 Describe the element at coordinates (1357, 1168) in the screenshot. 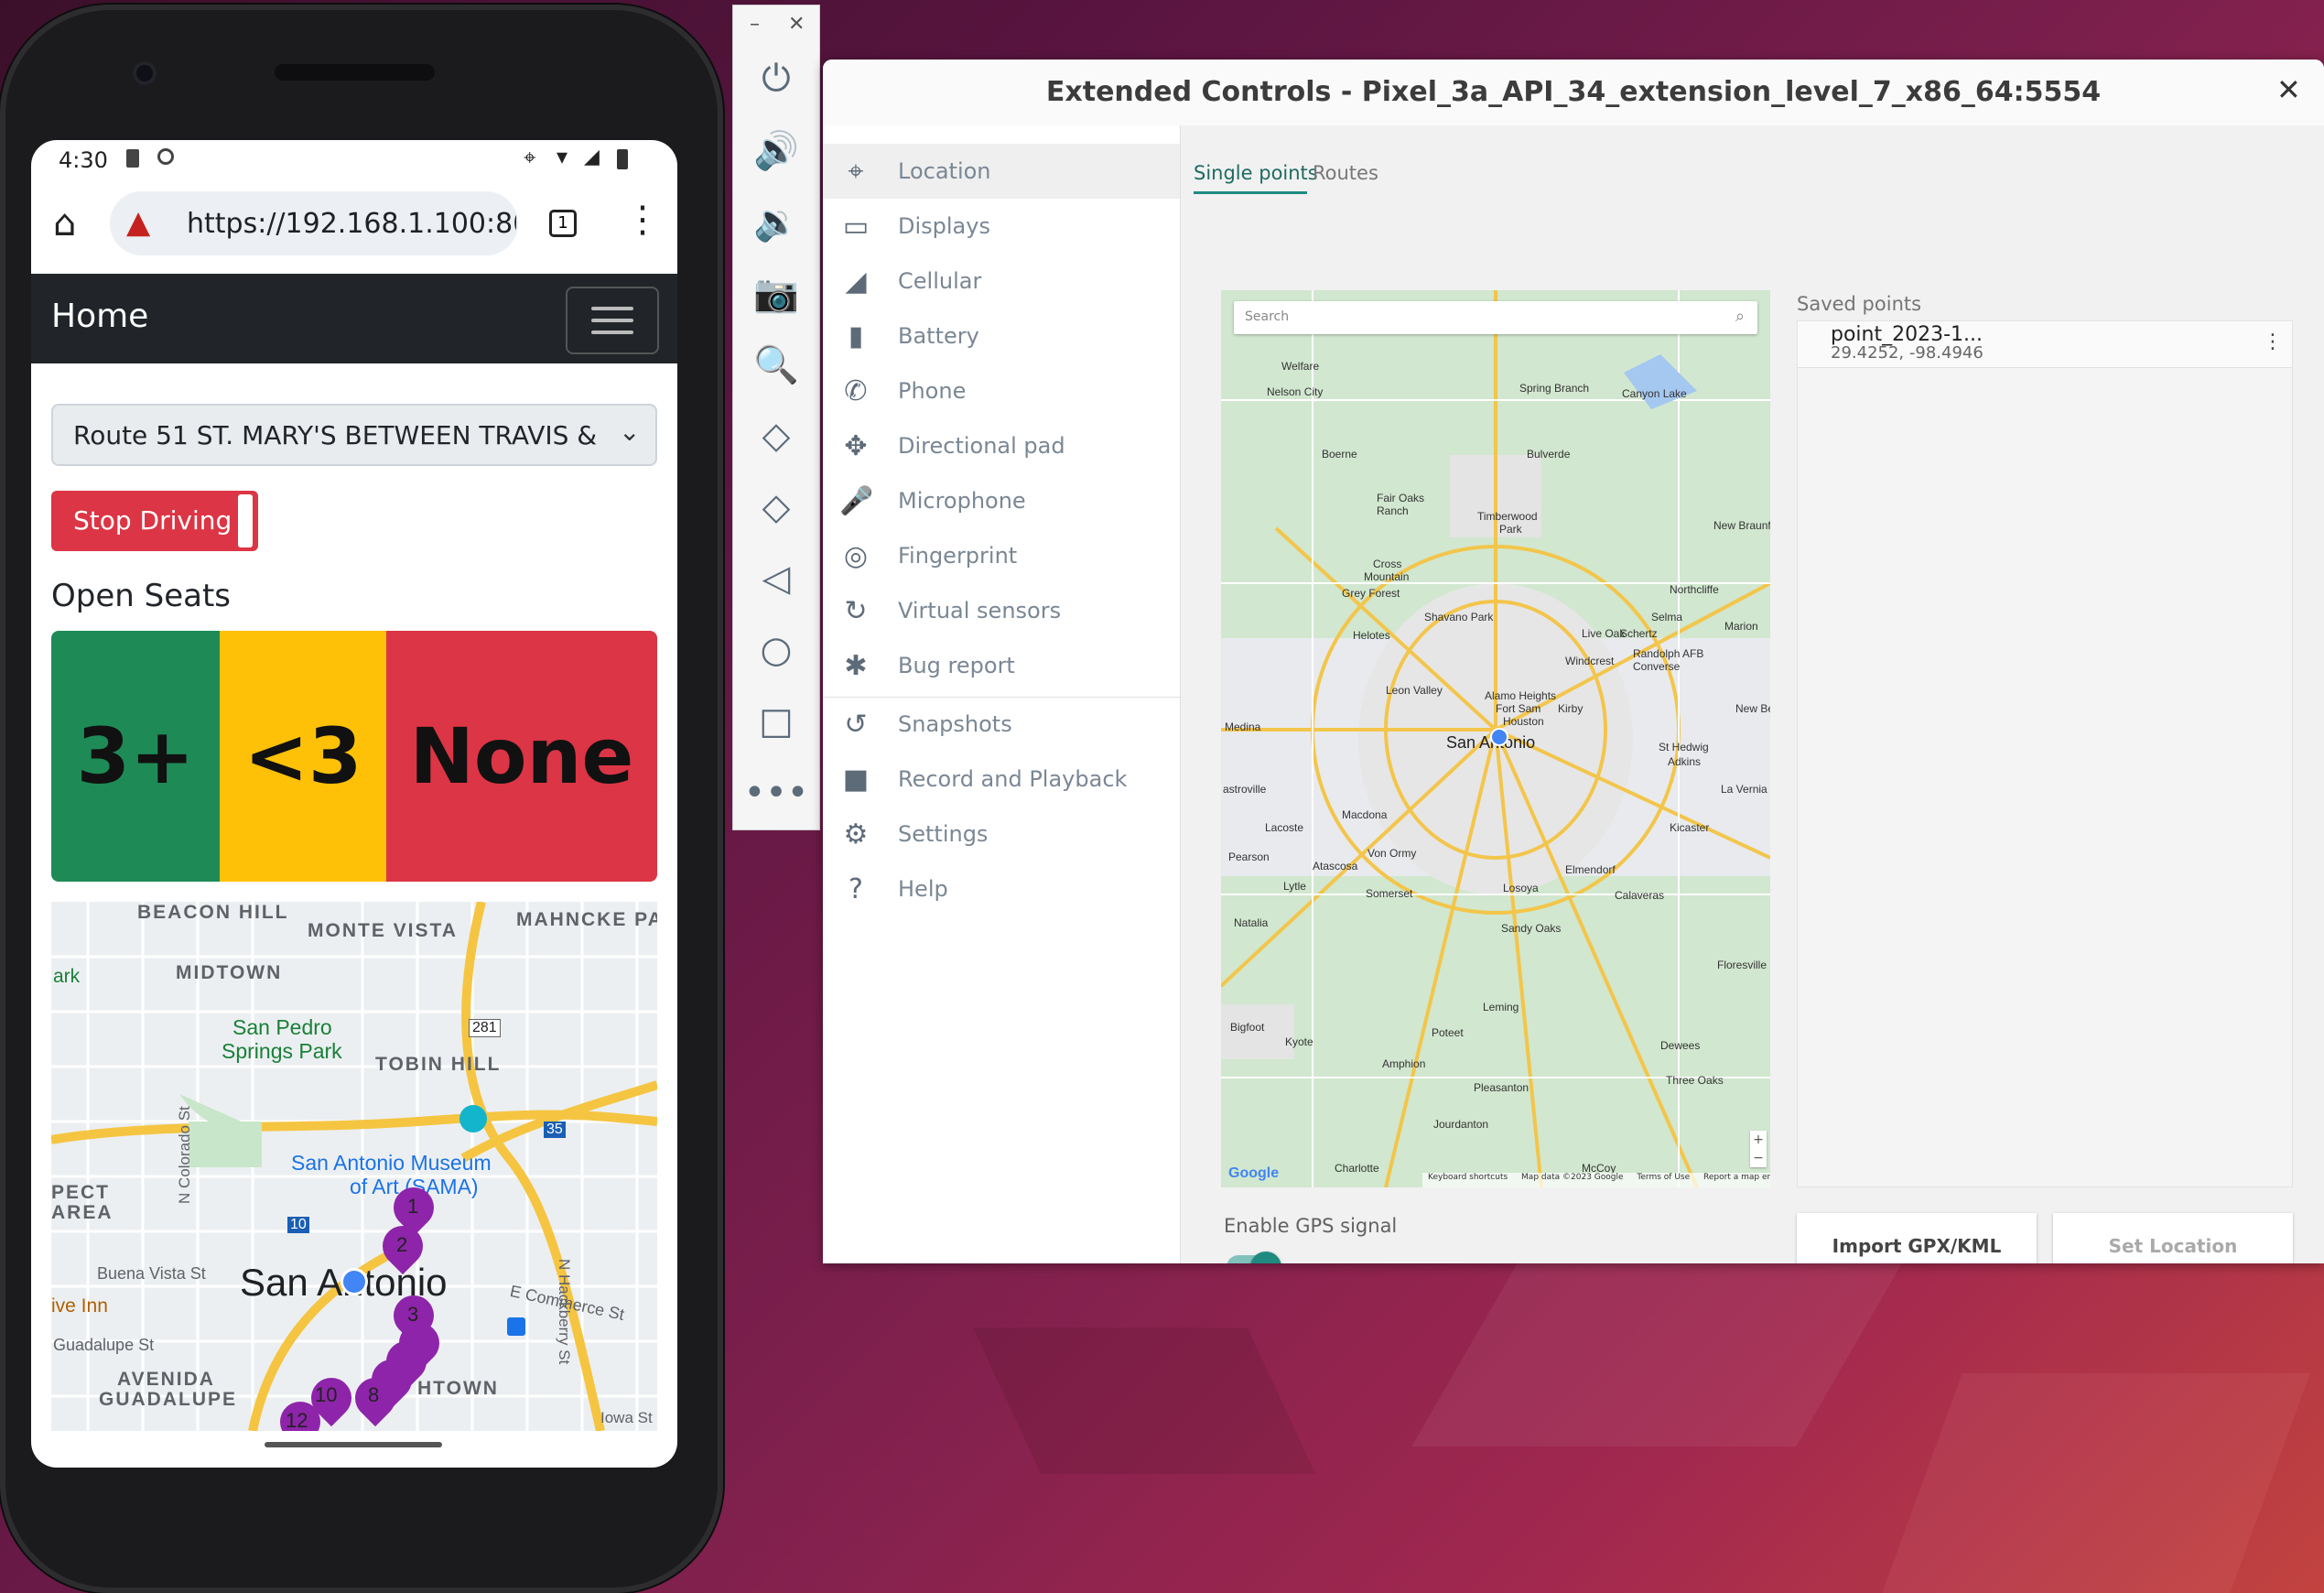

I see `map-label: Charlotte` at that location.